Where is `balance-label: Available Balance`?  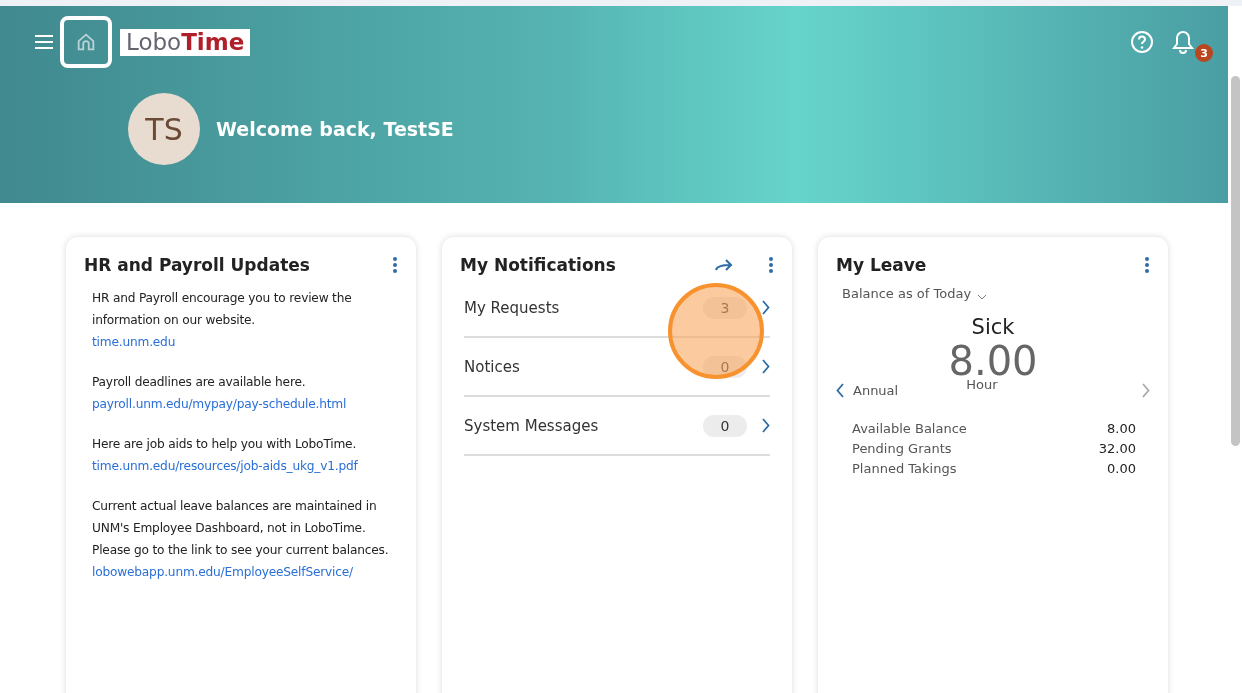
balance-label: Available Balance is located at coordinates (909, 429).